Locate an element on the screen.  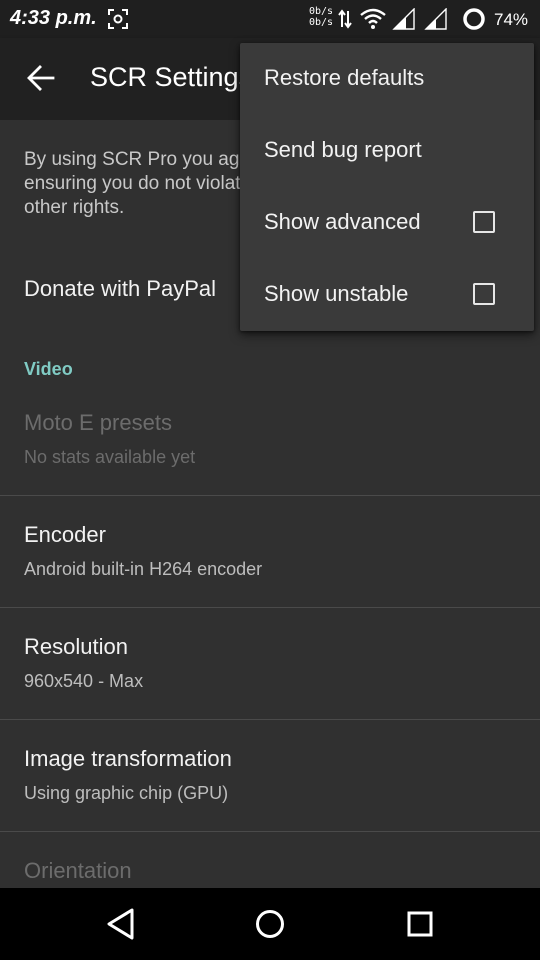
pref-summary: 960x540 - Max is located at coordinates (84, 681).